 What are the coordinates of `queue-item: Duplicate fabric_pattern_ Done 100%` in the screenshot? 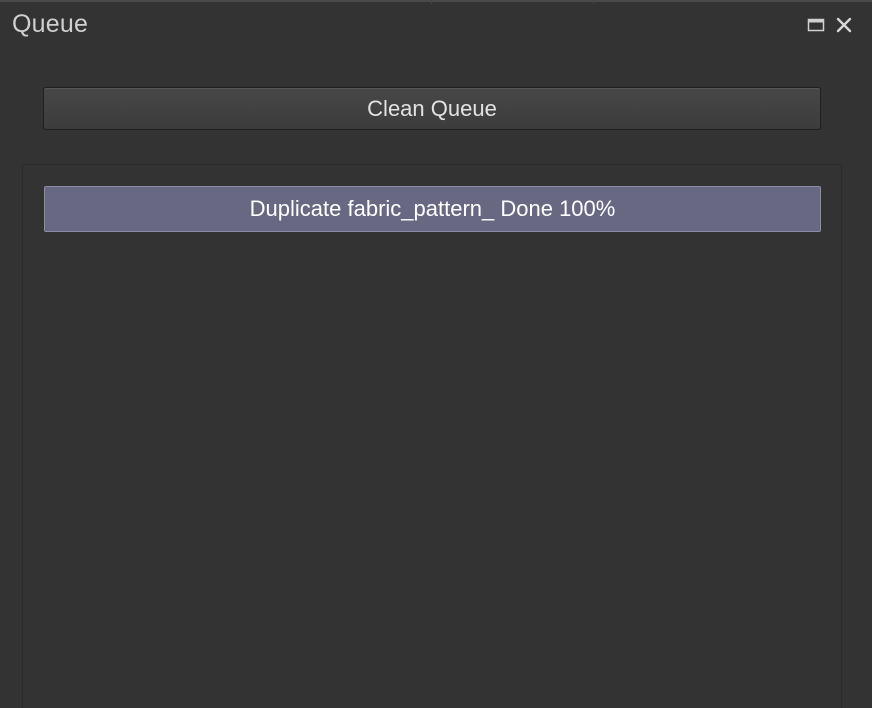 It's located at (432, 209).